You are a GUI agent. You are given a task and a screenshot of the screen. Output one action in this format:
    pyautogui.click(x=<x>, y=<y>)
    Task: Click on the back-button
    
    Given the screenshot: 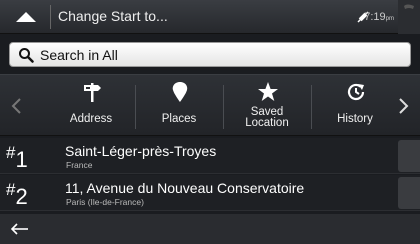 What is the action you would take?
    pyautogui.click(x=20, y=229)
    